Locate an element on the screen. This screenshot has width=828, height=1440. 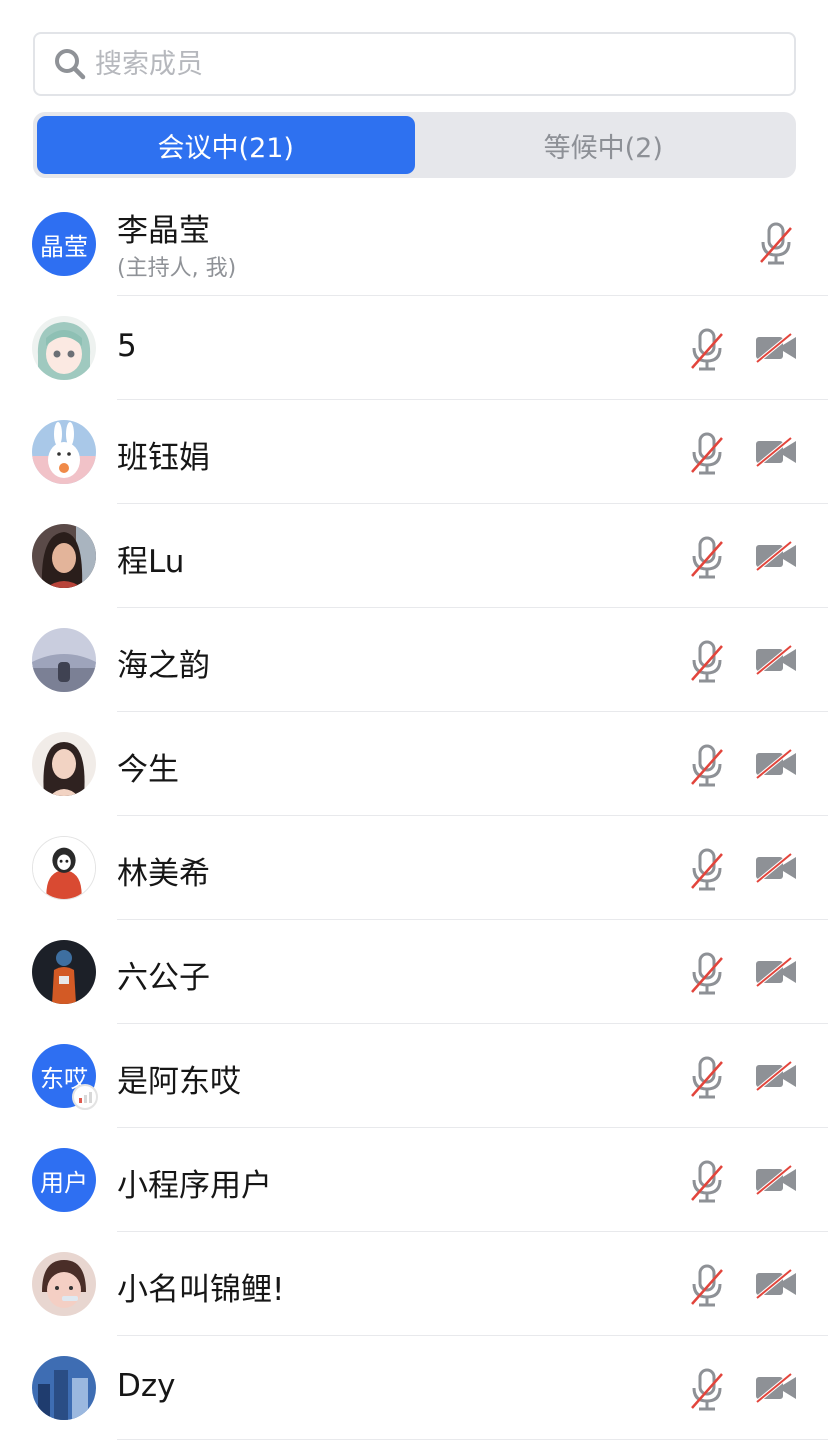
avatar-initials: 用户 is located at coordinates (64, 1182).